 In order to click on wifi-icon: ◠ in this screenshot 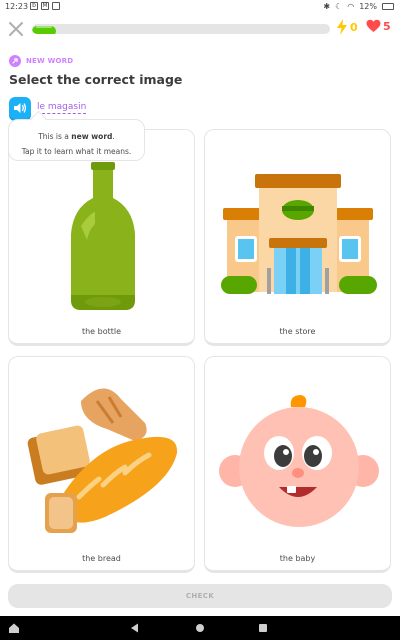, I will do `click(351, 6)`.